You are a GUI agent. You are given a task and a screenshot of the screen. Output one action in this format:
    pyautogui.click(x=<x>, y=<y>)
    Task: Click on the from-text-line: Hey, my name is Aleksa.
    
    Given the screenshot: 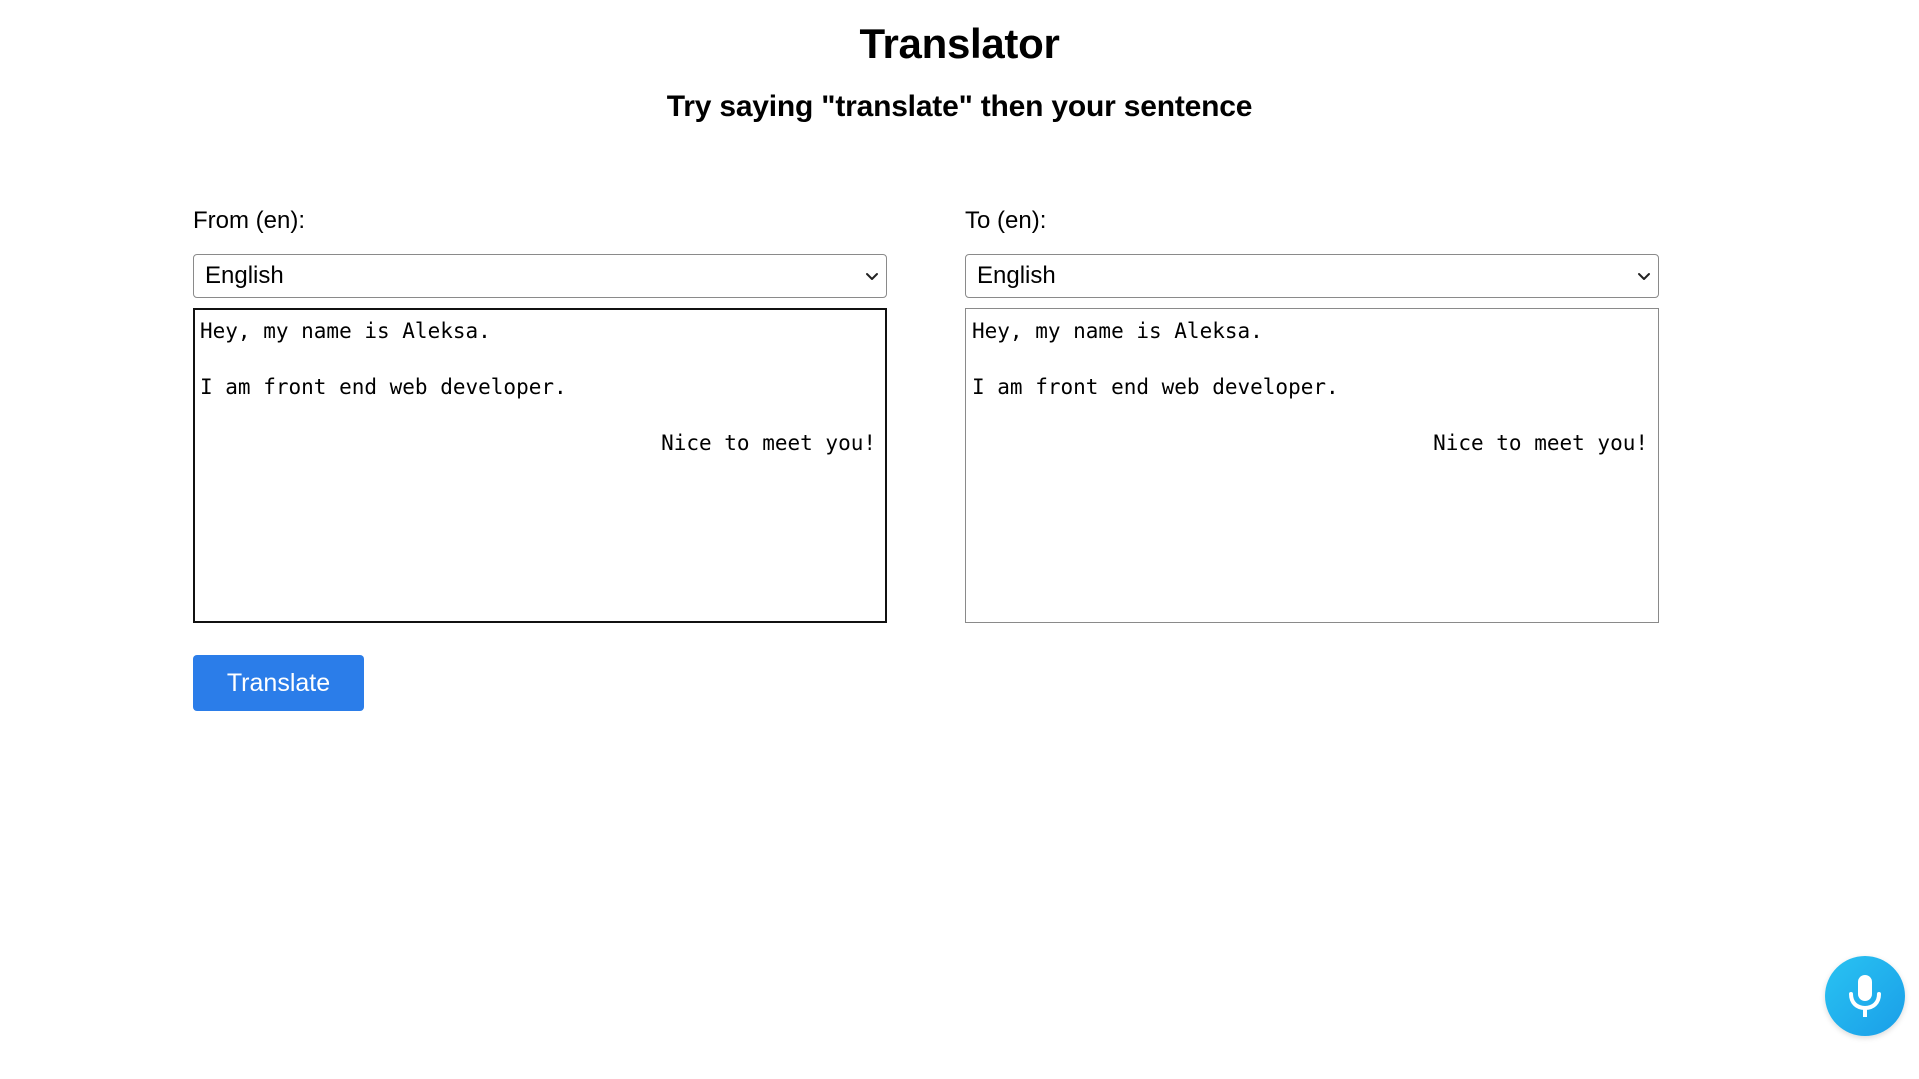 What is the action you would take?
    pyautogui.click(x=345, y=331)
    